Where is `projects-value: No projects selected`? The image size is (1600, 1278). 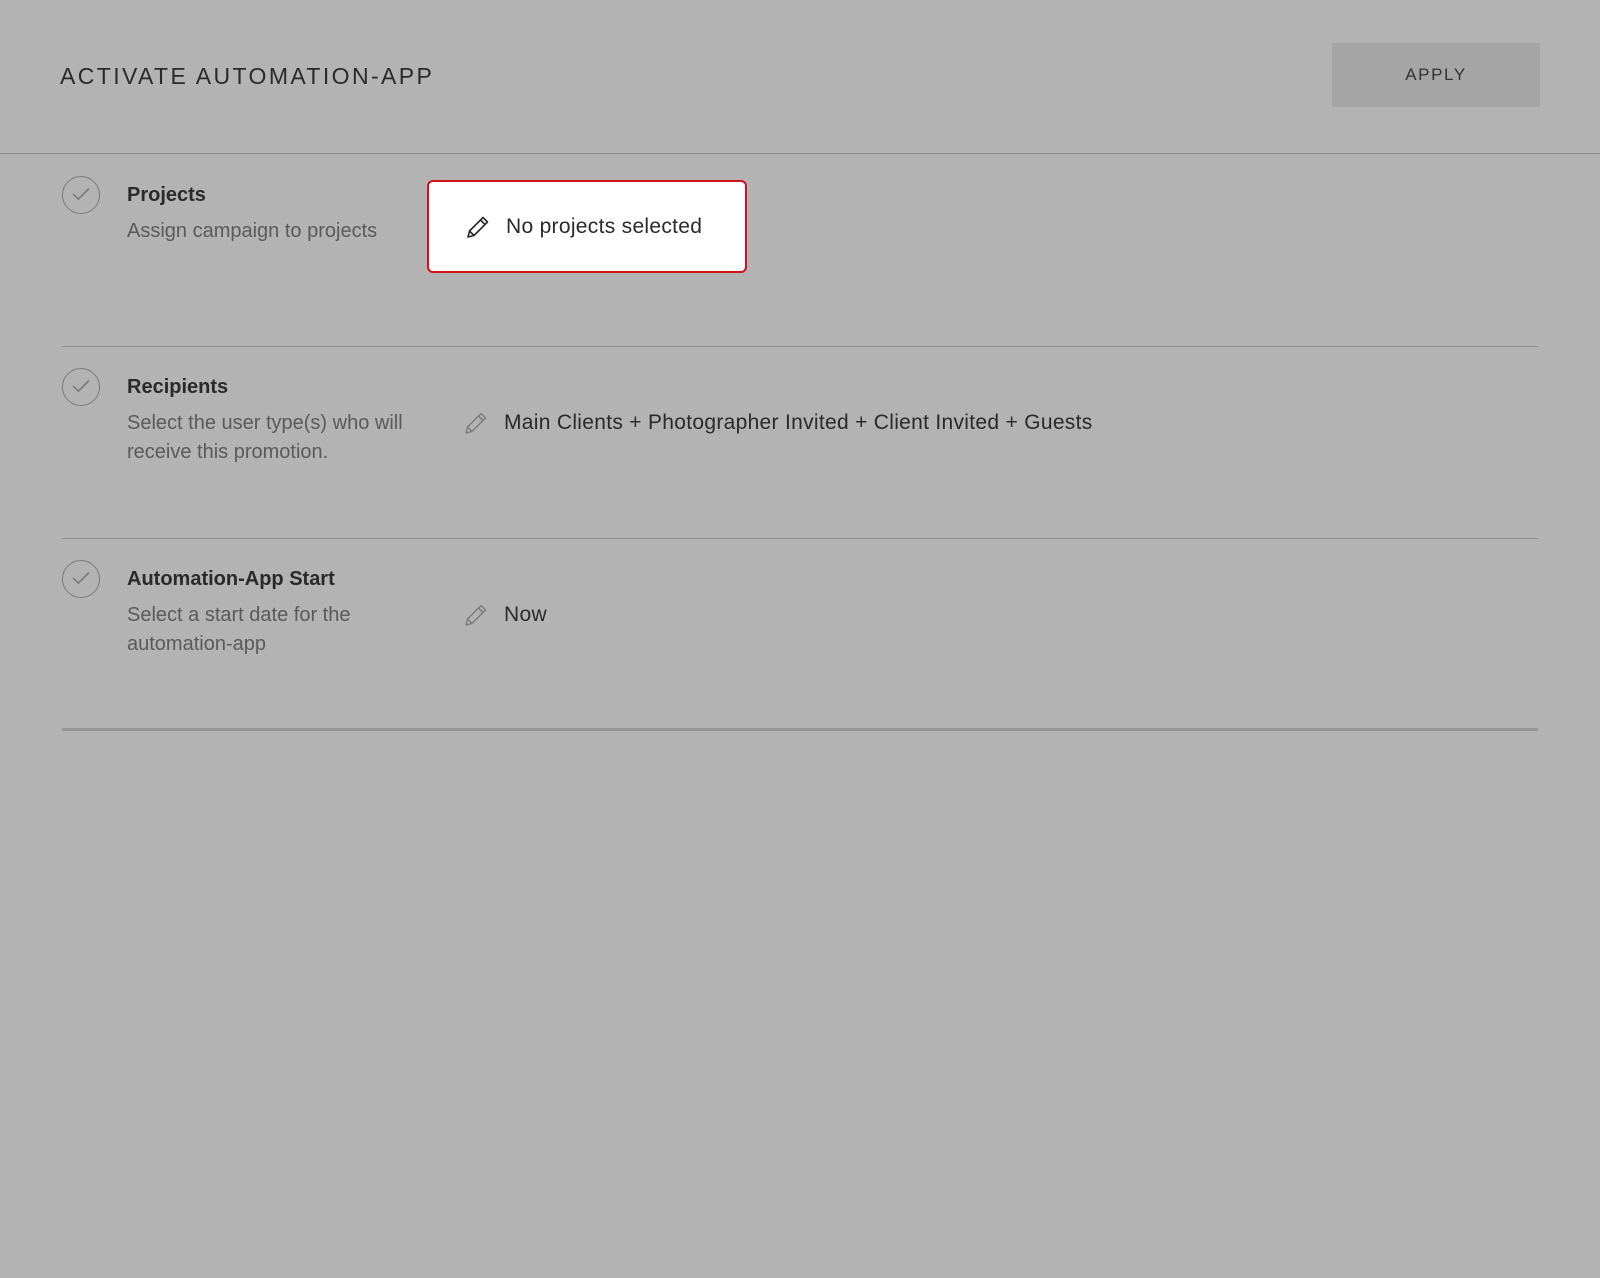
projects-value: No projects selected is located at coordinates (604, 226).